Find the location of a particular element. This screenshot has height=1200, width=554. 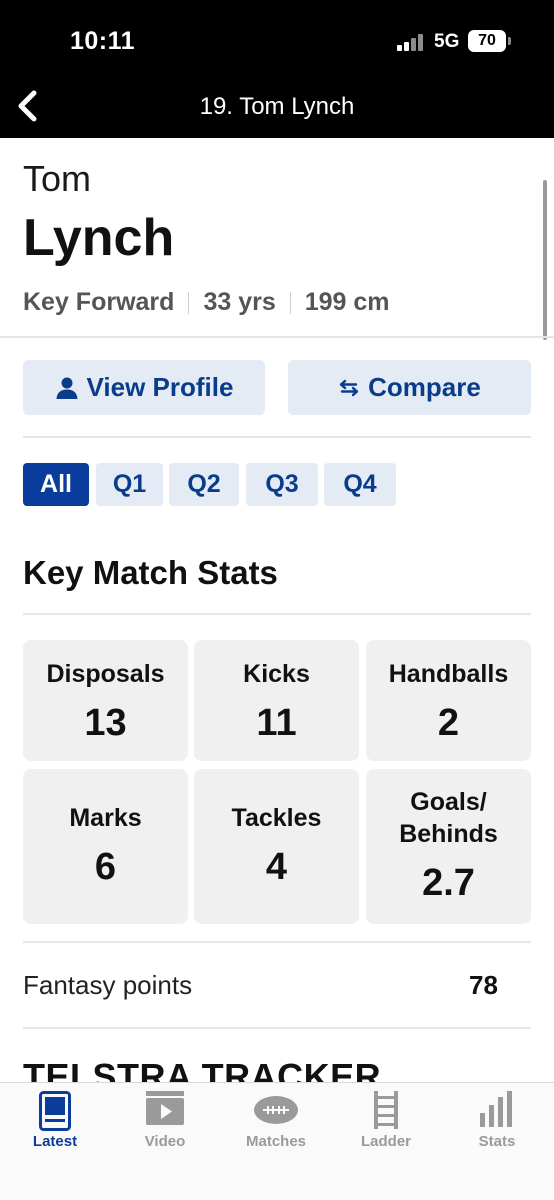

tab-matches: Matches is located at coordinates (276, 1123).